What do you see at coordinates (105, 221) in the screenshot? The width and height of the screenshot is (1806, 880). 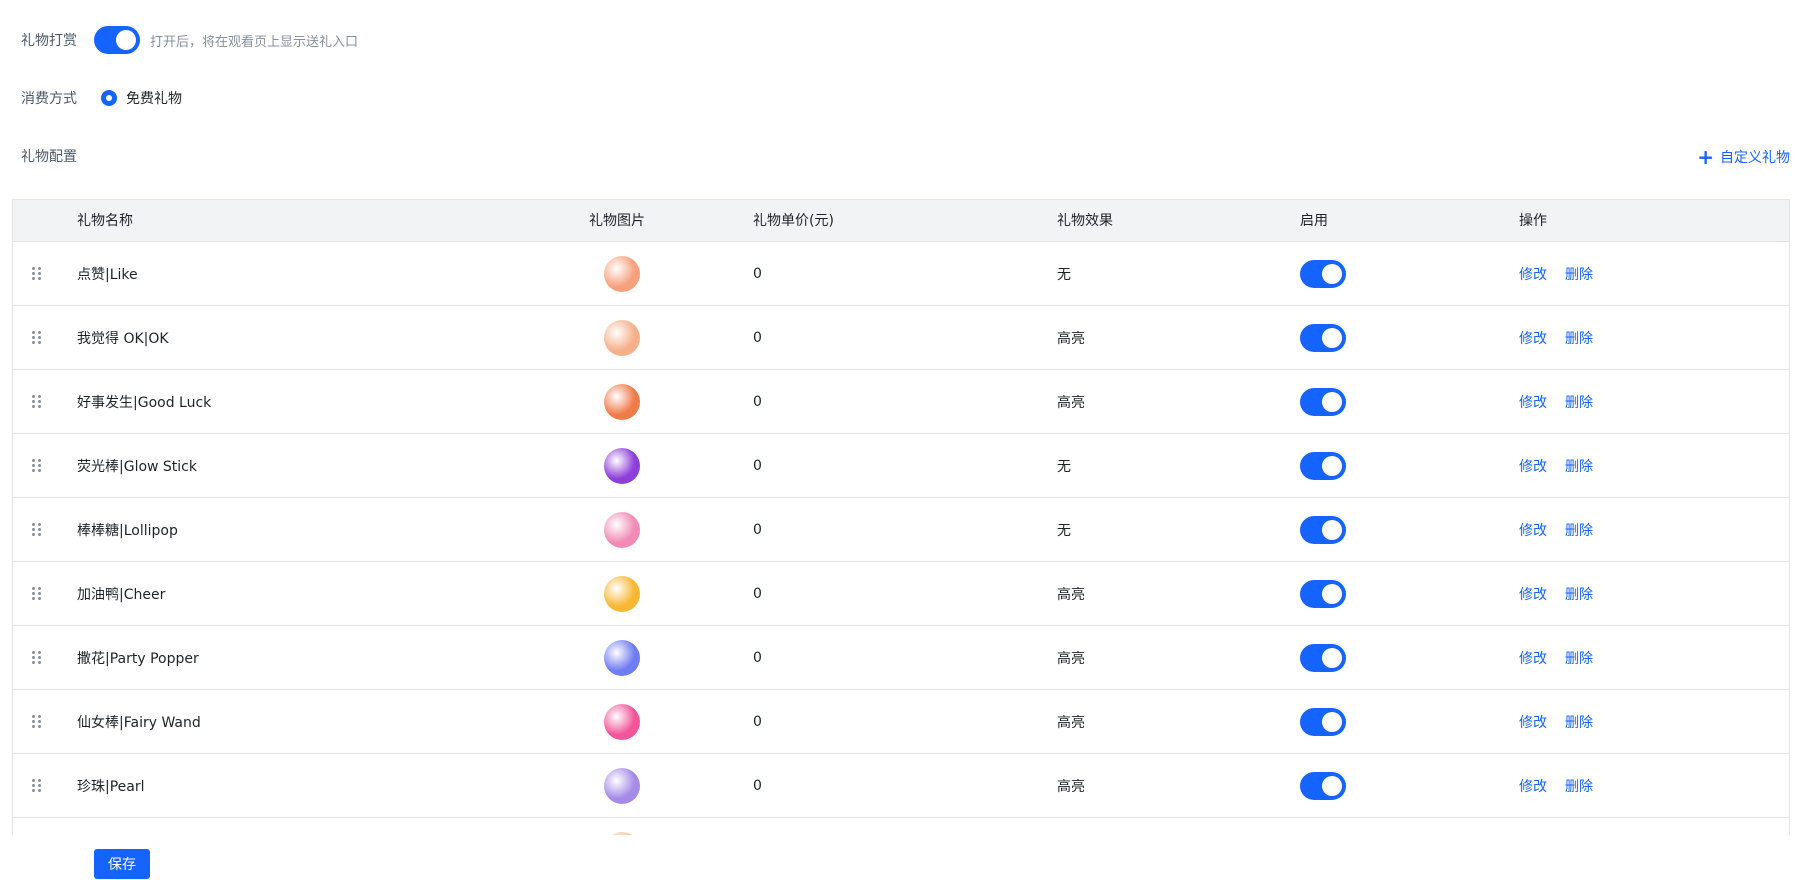 I see `header-name: 礼物名称` at bounding box center [105, 221].